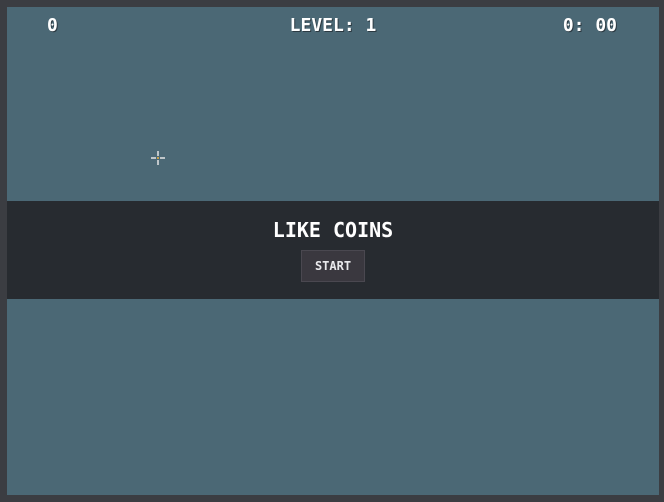  Describe the element at coordinates (333, 230) in the screenshot. I see `game-title: LIKE COINS` at that location.